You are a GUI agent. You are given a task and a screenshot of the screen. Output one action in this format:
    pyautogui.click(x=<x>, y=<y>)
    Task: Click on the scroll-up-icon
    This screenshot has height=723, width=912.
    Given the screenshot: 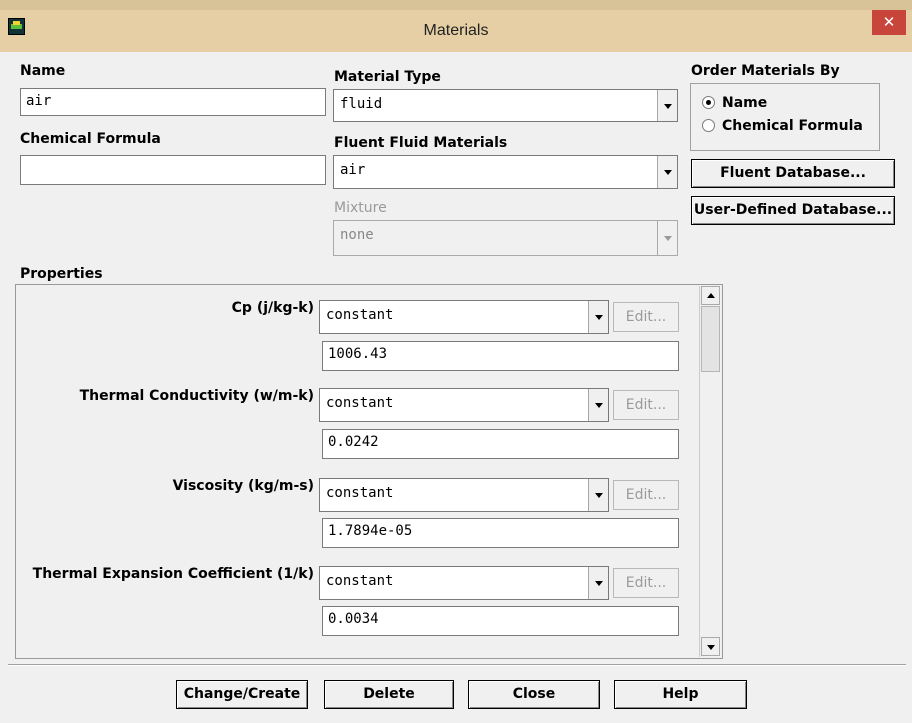 What is the action you would take?
    pyautogui.click(x=710, y=295)
    